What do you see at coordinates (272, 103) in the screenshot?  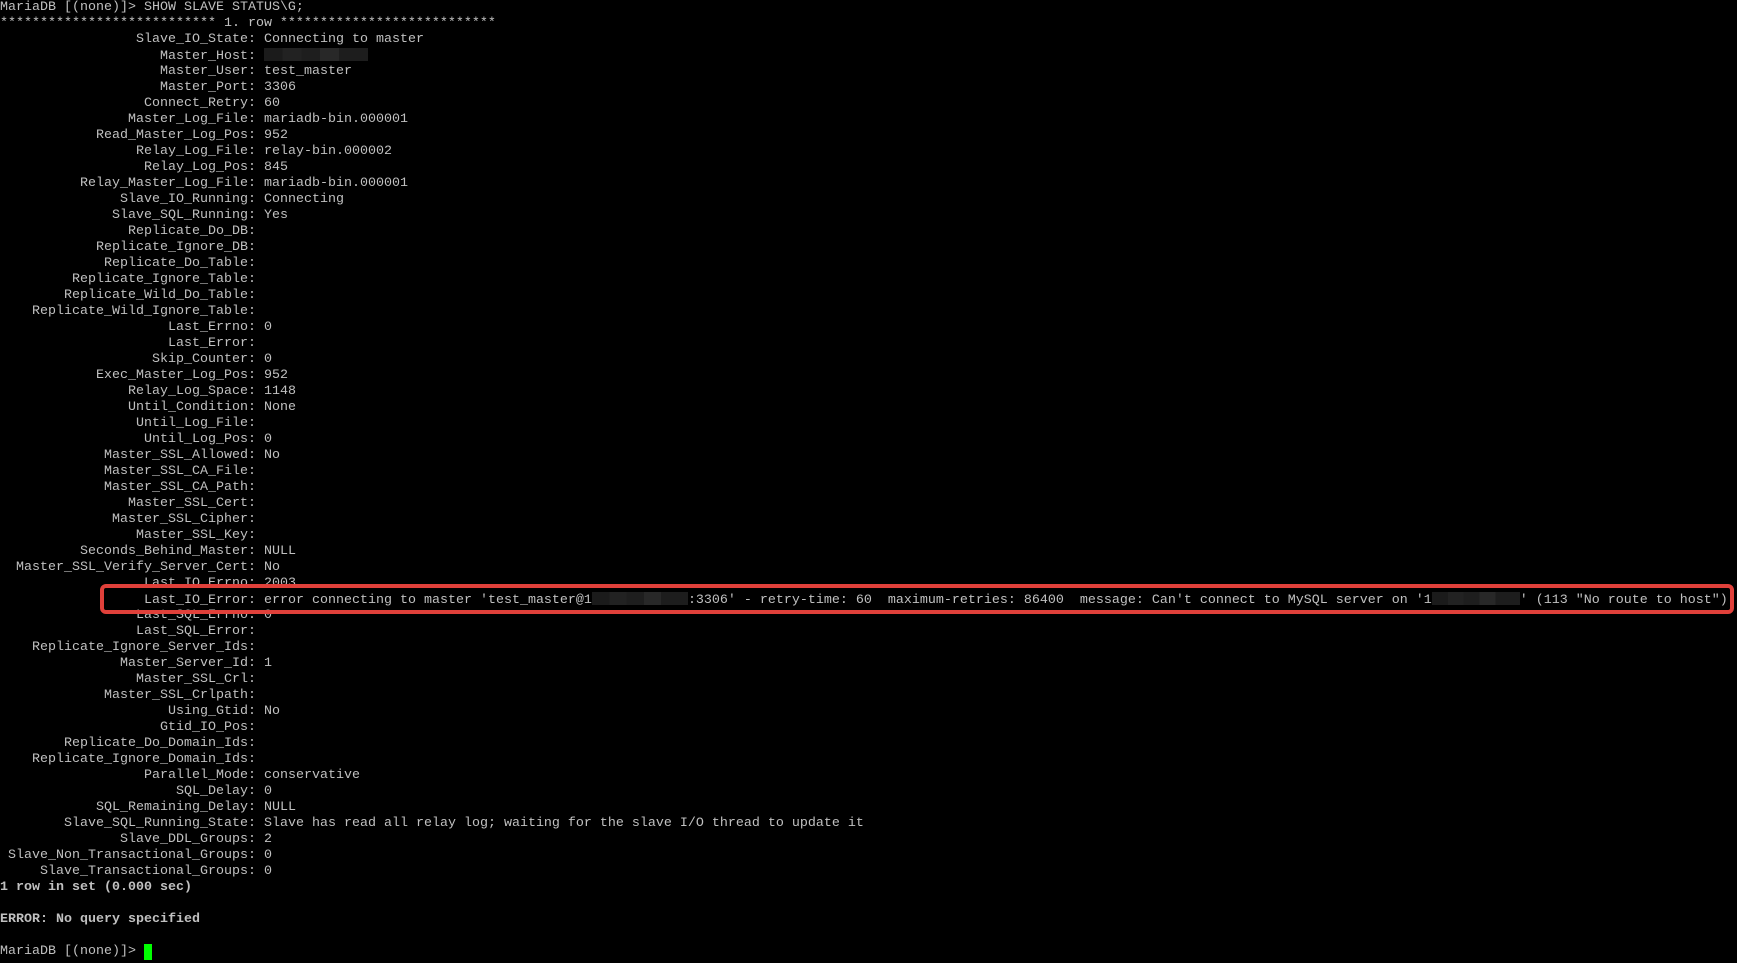 I see `field-value: 60` at bounding box center [272, 103].